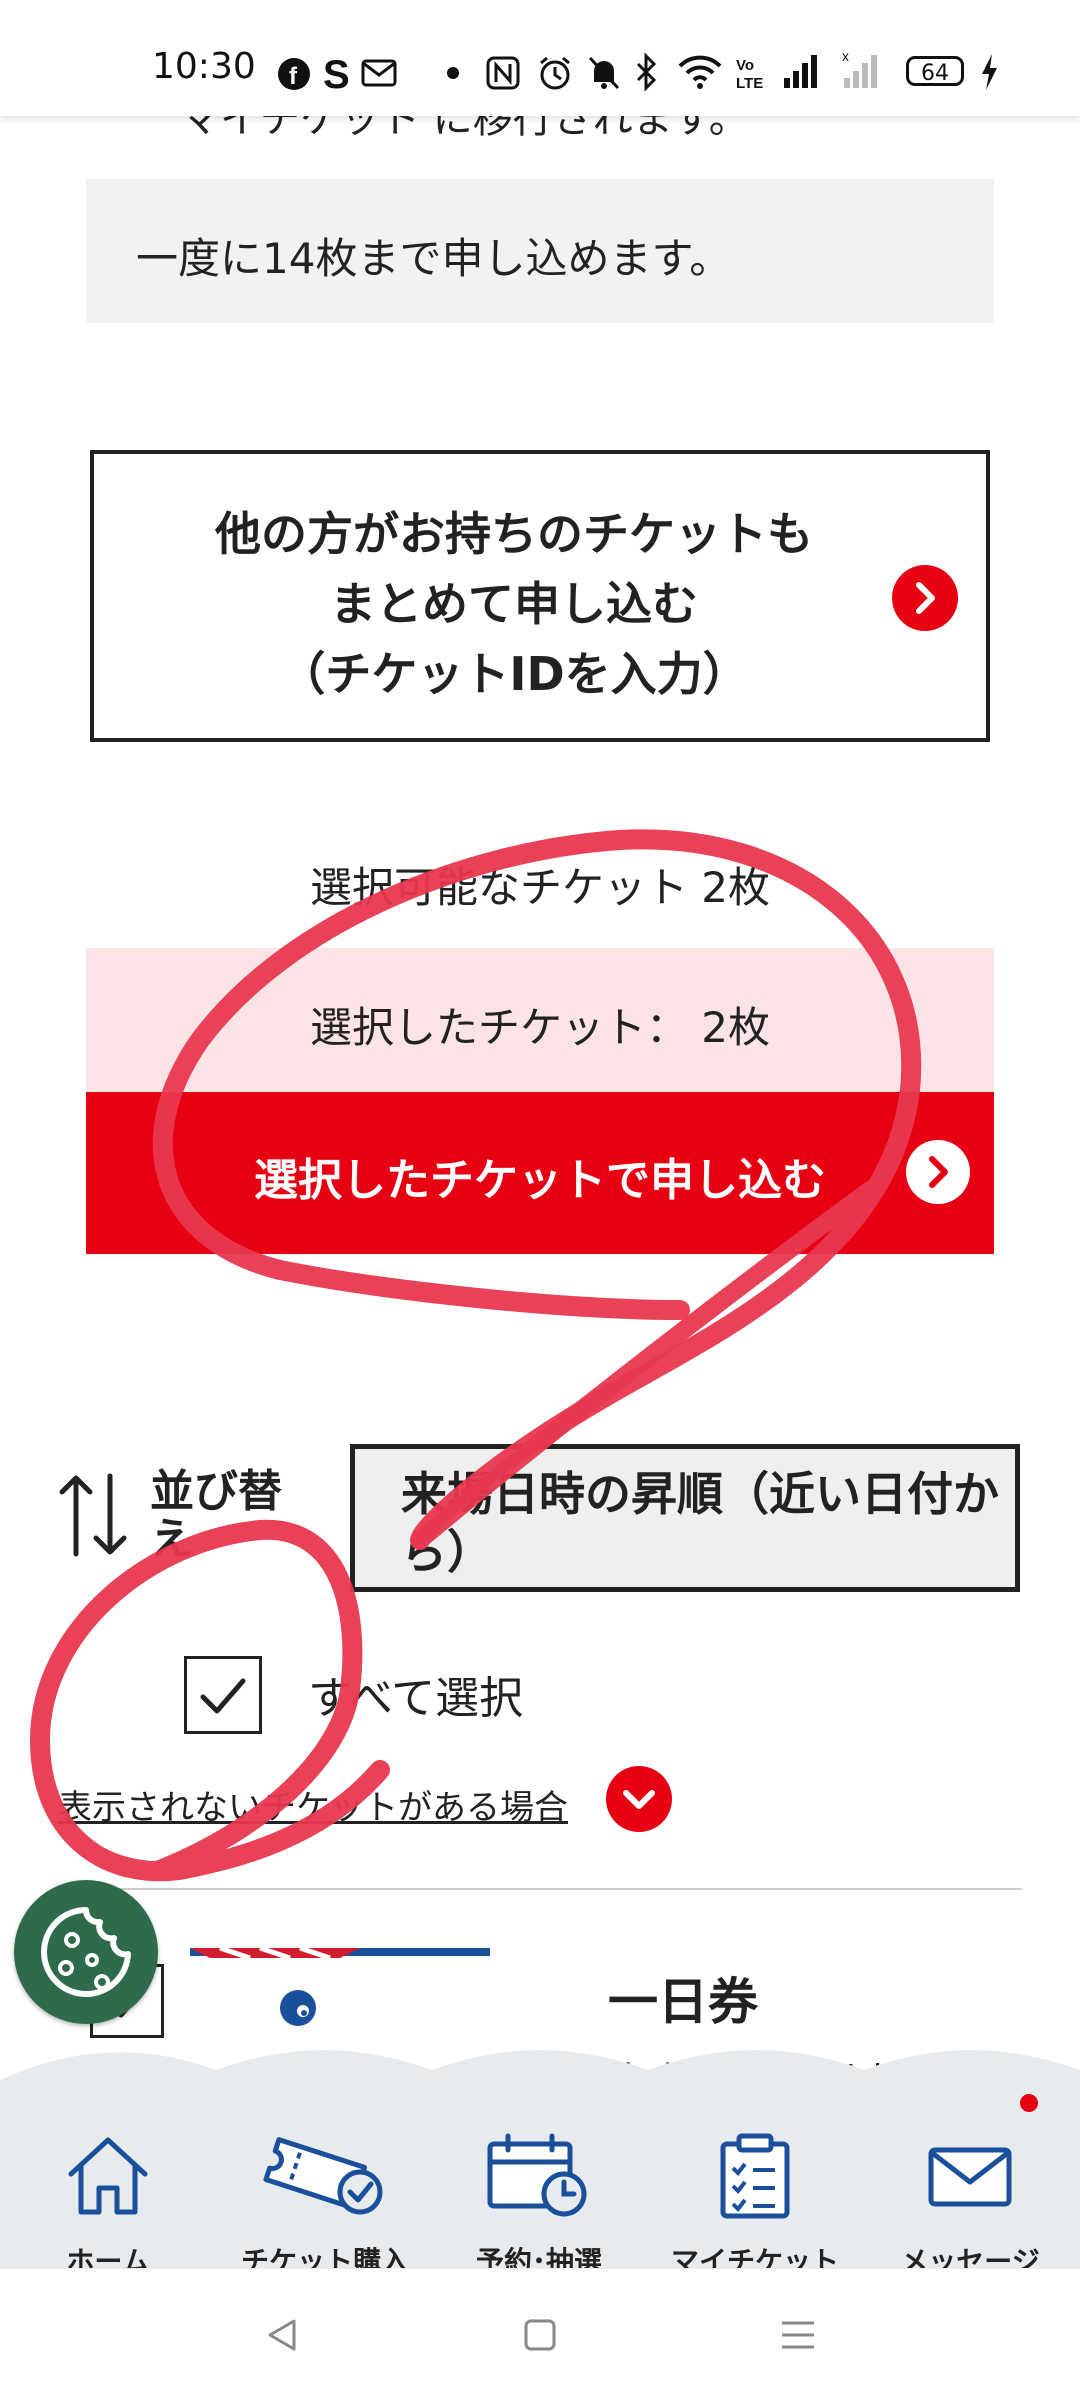 The image size is (1080, 2401). I want to click on svg-text: f, so click(293, 76).